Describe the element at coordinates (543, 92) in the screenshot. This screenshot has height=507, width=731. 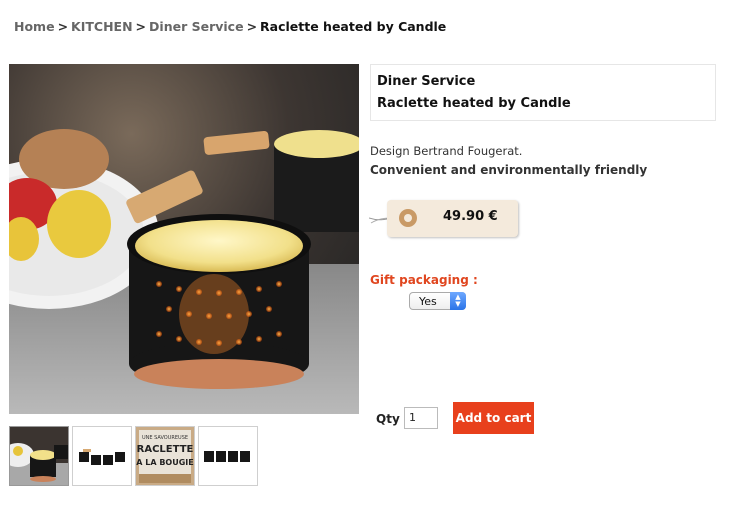
I see `product-title-box: Diner Service Raclette heated by Candle` at that location.